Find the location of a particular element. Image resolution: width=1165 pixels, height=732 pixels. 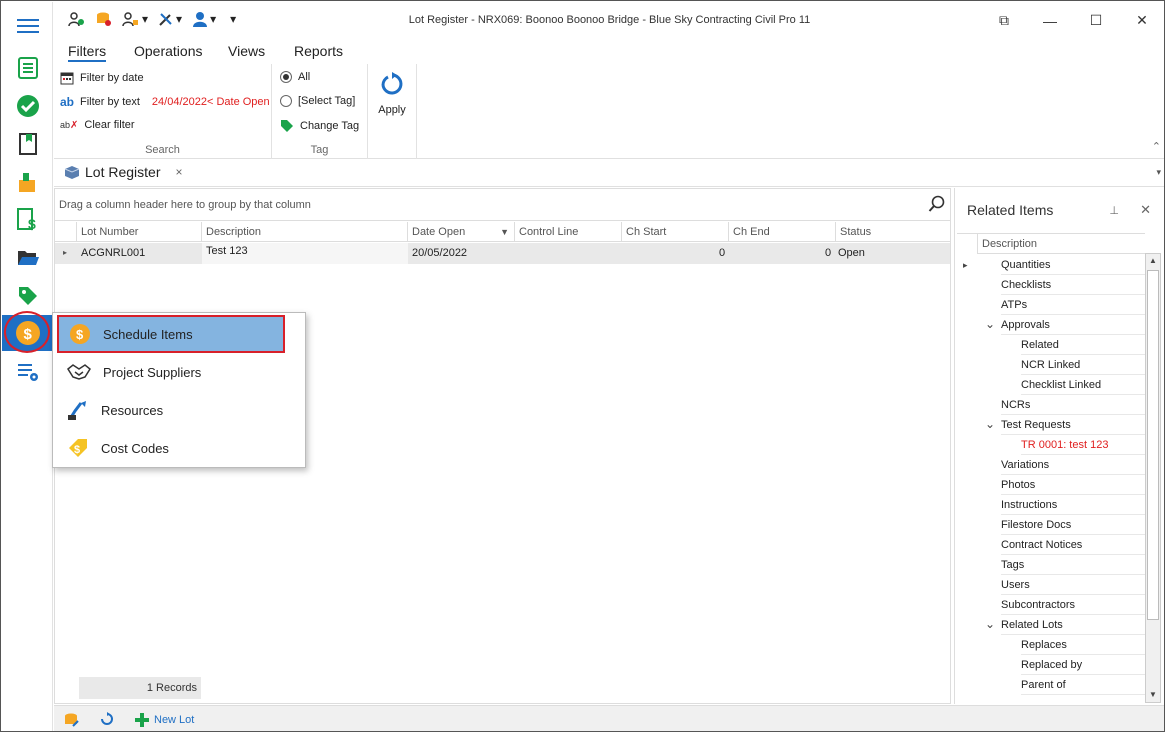

related-scrollbar: ▲ ▼ is located at coordinates (1153, 478).